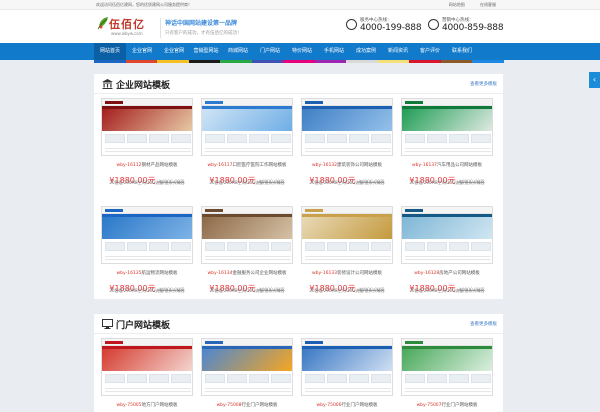 Image resolution: width=600 pixels, height=412 pixels. Describe the element at coordinates (110, 51) in the screenshot. I see `nav-item: 网站首页` at that location.